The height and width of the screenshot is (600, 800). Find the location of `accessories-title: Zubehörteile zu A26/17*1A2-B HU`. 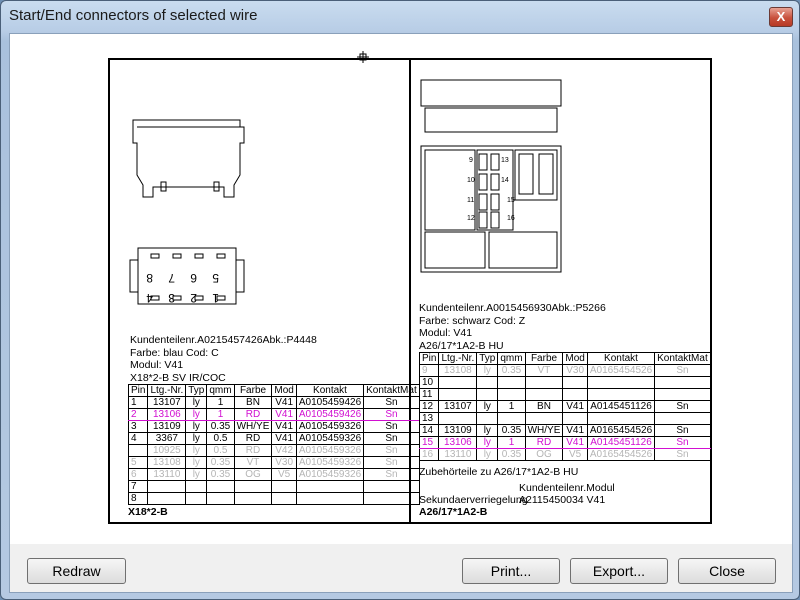

accessories-title: Zubehörteile zu A26/17*1A2-B HU is located at coordinates (499, 472).